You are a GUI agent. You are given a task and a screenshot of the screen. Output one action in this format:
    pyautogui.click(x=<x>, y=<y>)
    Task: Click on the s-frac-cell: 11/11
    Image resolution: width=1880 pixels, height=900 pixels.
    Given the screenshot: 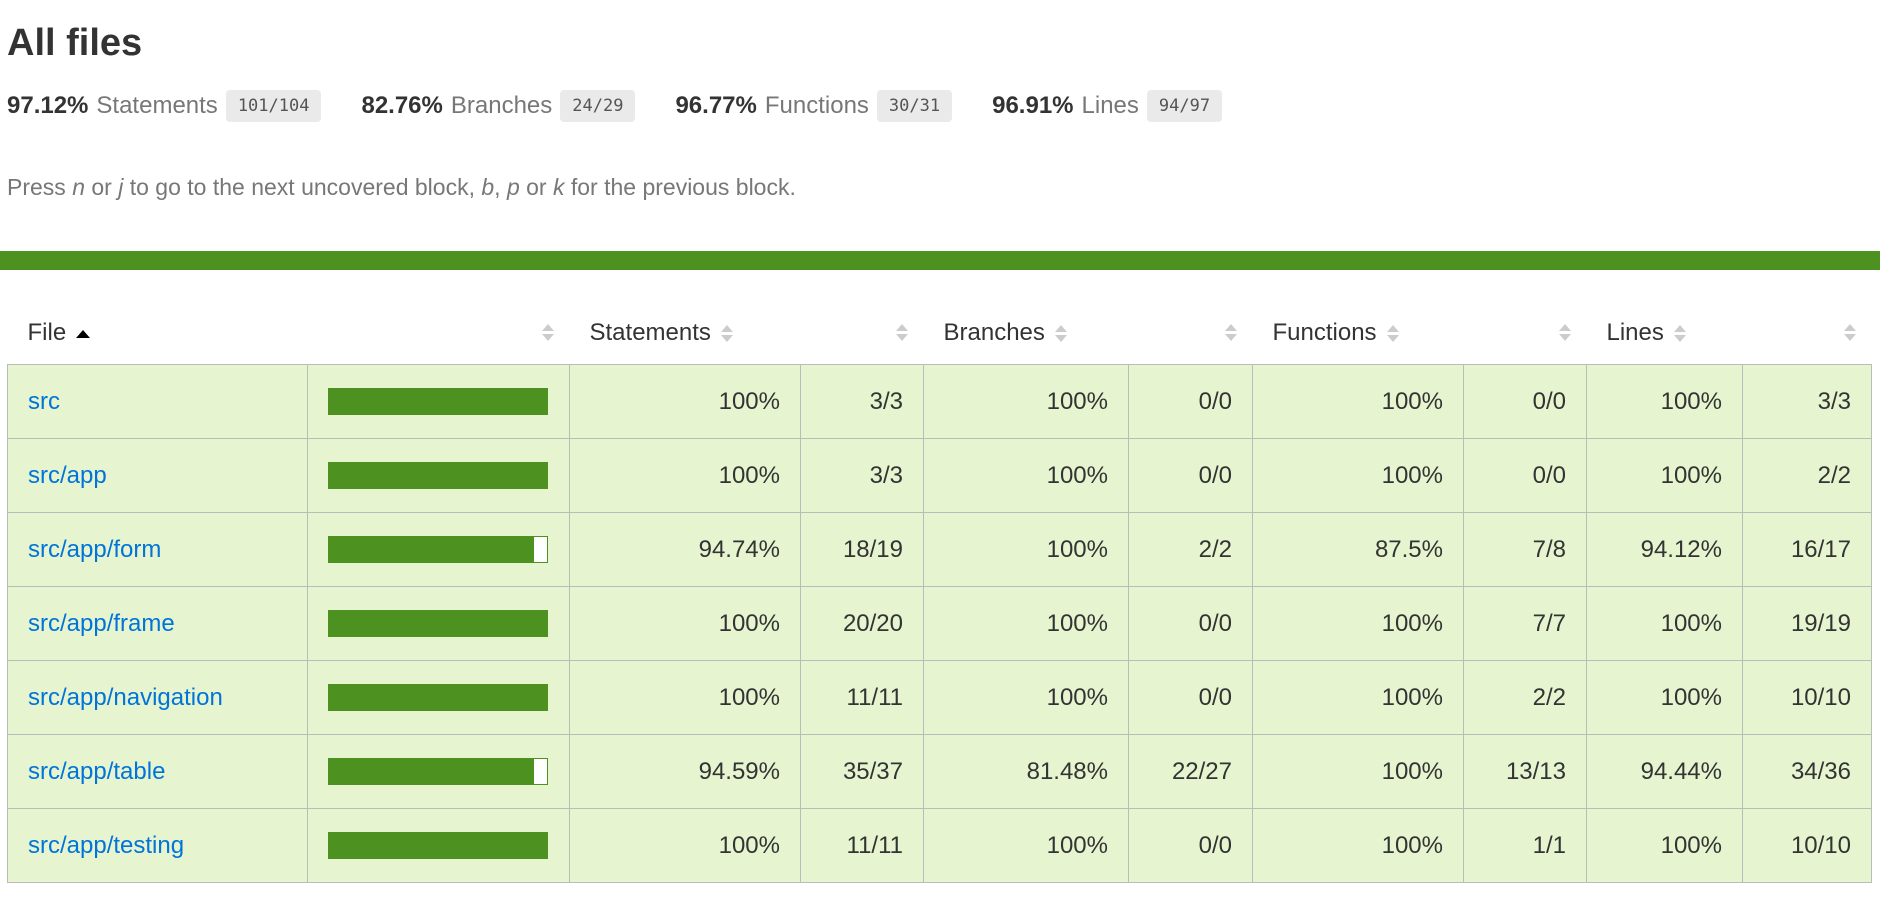 What is the action you would take?
    pyautogui.click(x=862, y=845)
    